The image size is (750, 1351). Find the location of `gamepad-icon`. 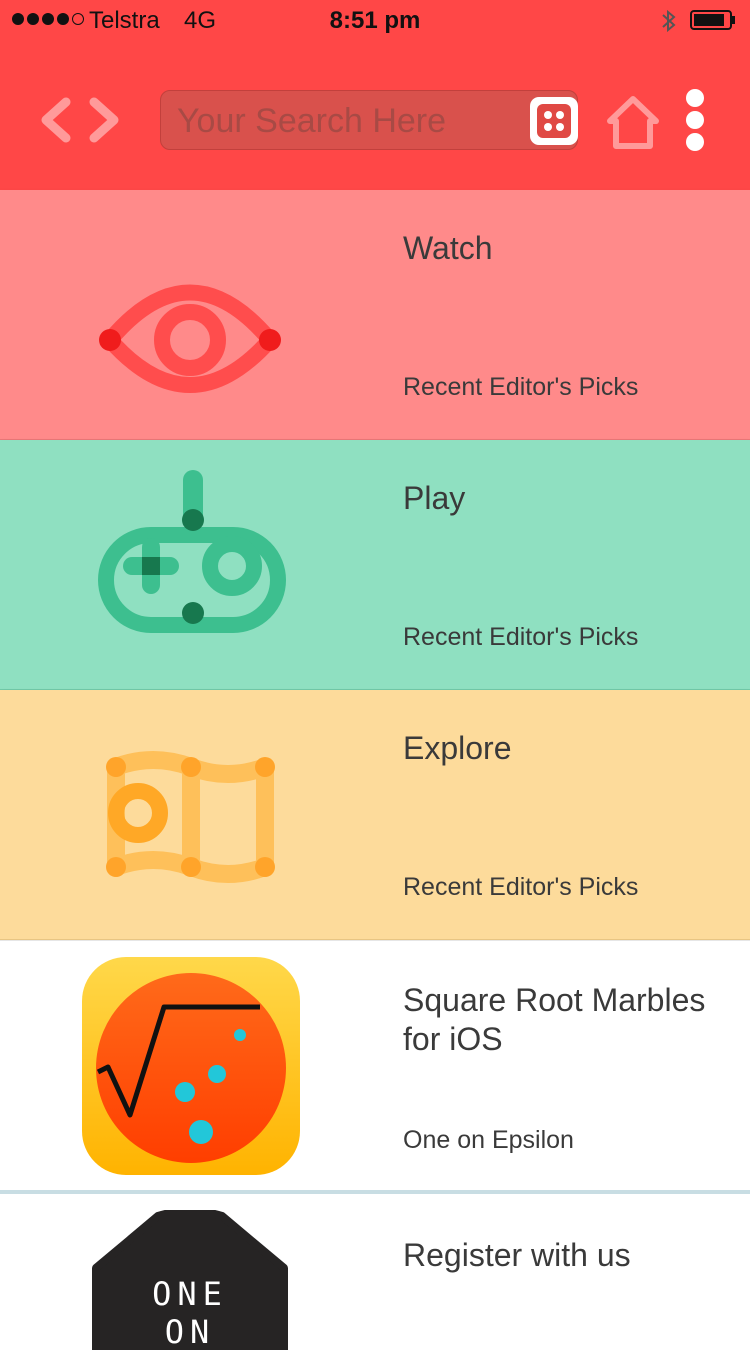

gamepad-icon is located at coordinates (192, 551).